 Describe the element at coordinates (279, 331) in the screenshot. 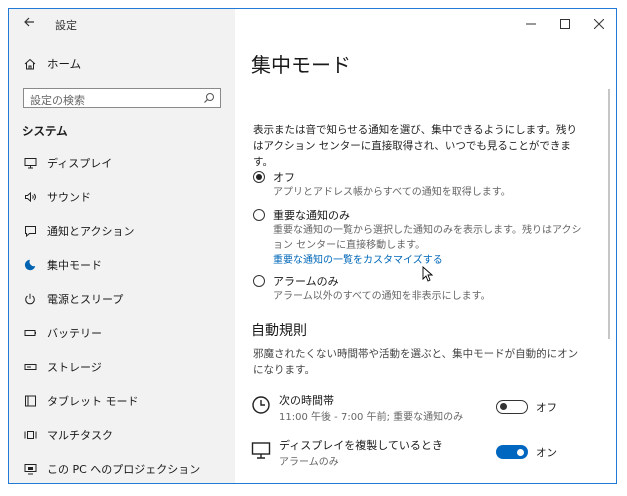

I see `automatic-rules-heading: 自動規則` at that location.